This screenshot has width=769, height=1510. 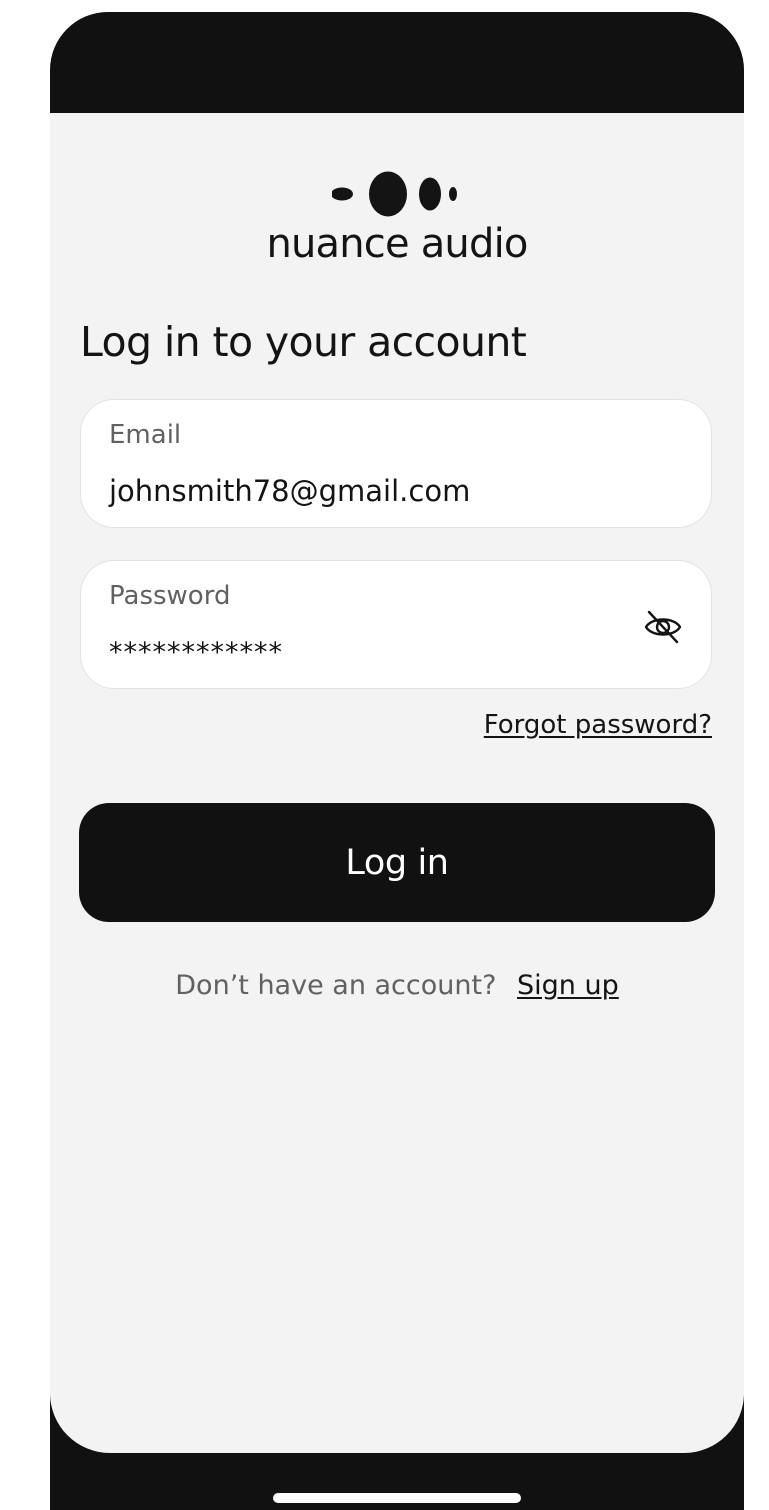 What do you see at coordinates (663, 627) in the screenshot?
I see `eye-slash-icon` at bounding box center [663, 627].